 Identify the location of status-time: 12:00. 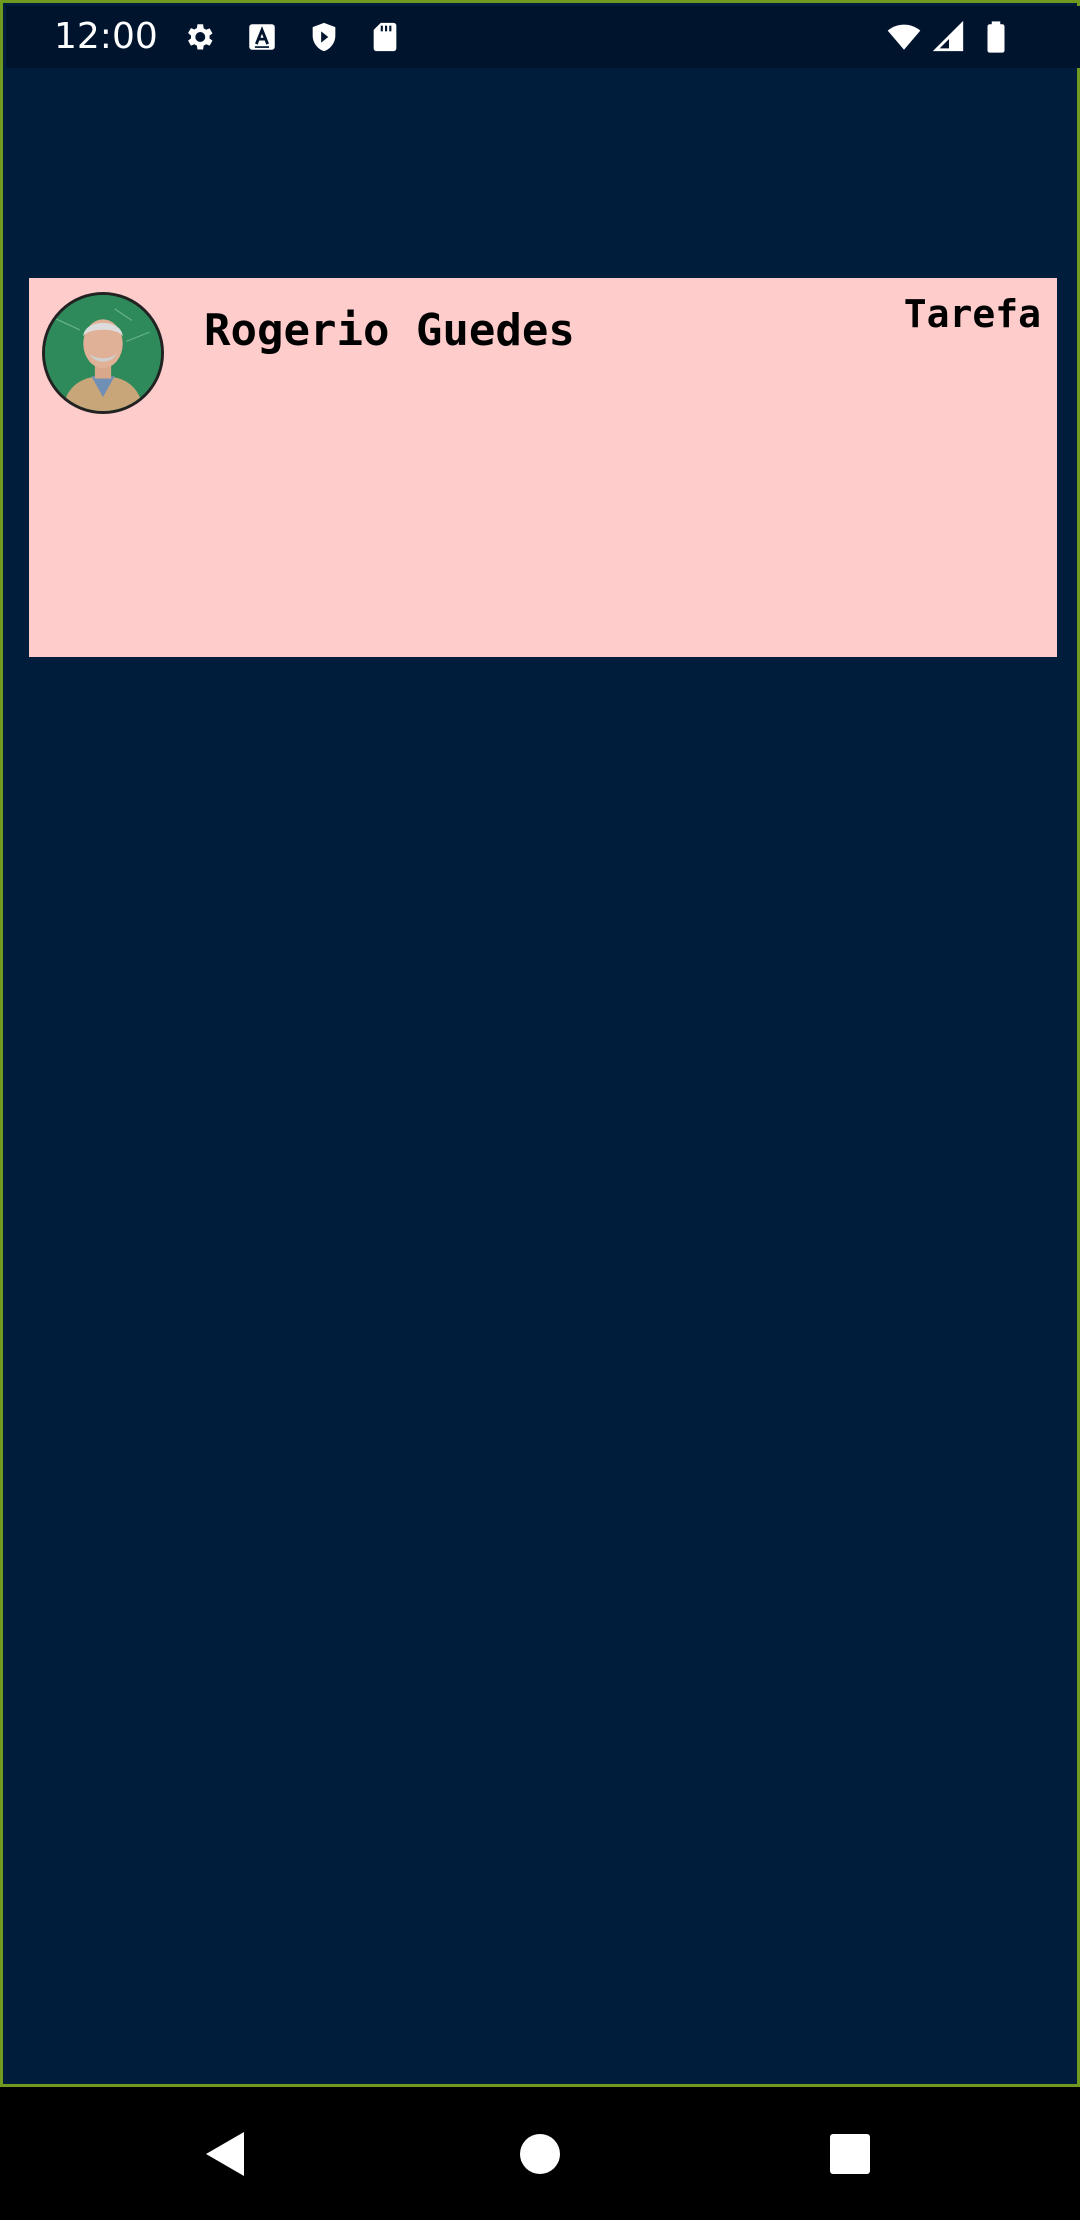
(106, 36).